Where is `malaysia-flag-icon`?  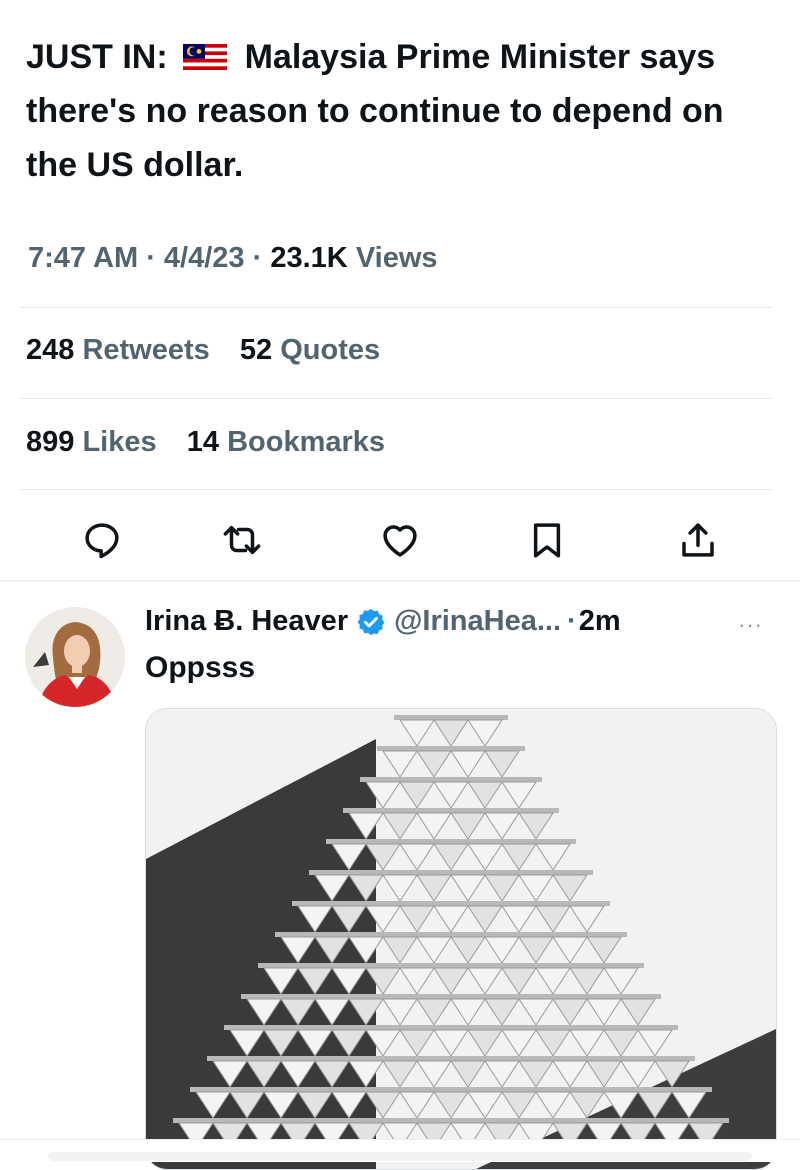 malaysia-flag-icon is located at coordinates (205, 57).